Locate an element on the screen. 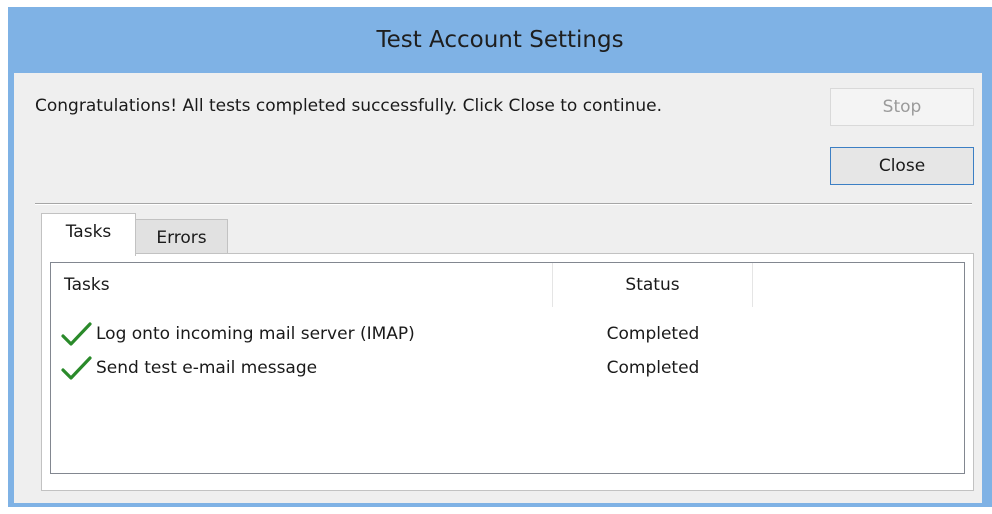  column-header-tasks: Tasks is located at coordinates (302, 285).